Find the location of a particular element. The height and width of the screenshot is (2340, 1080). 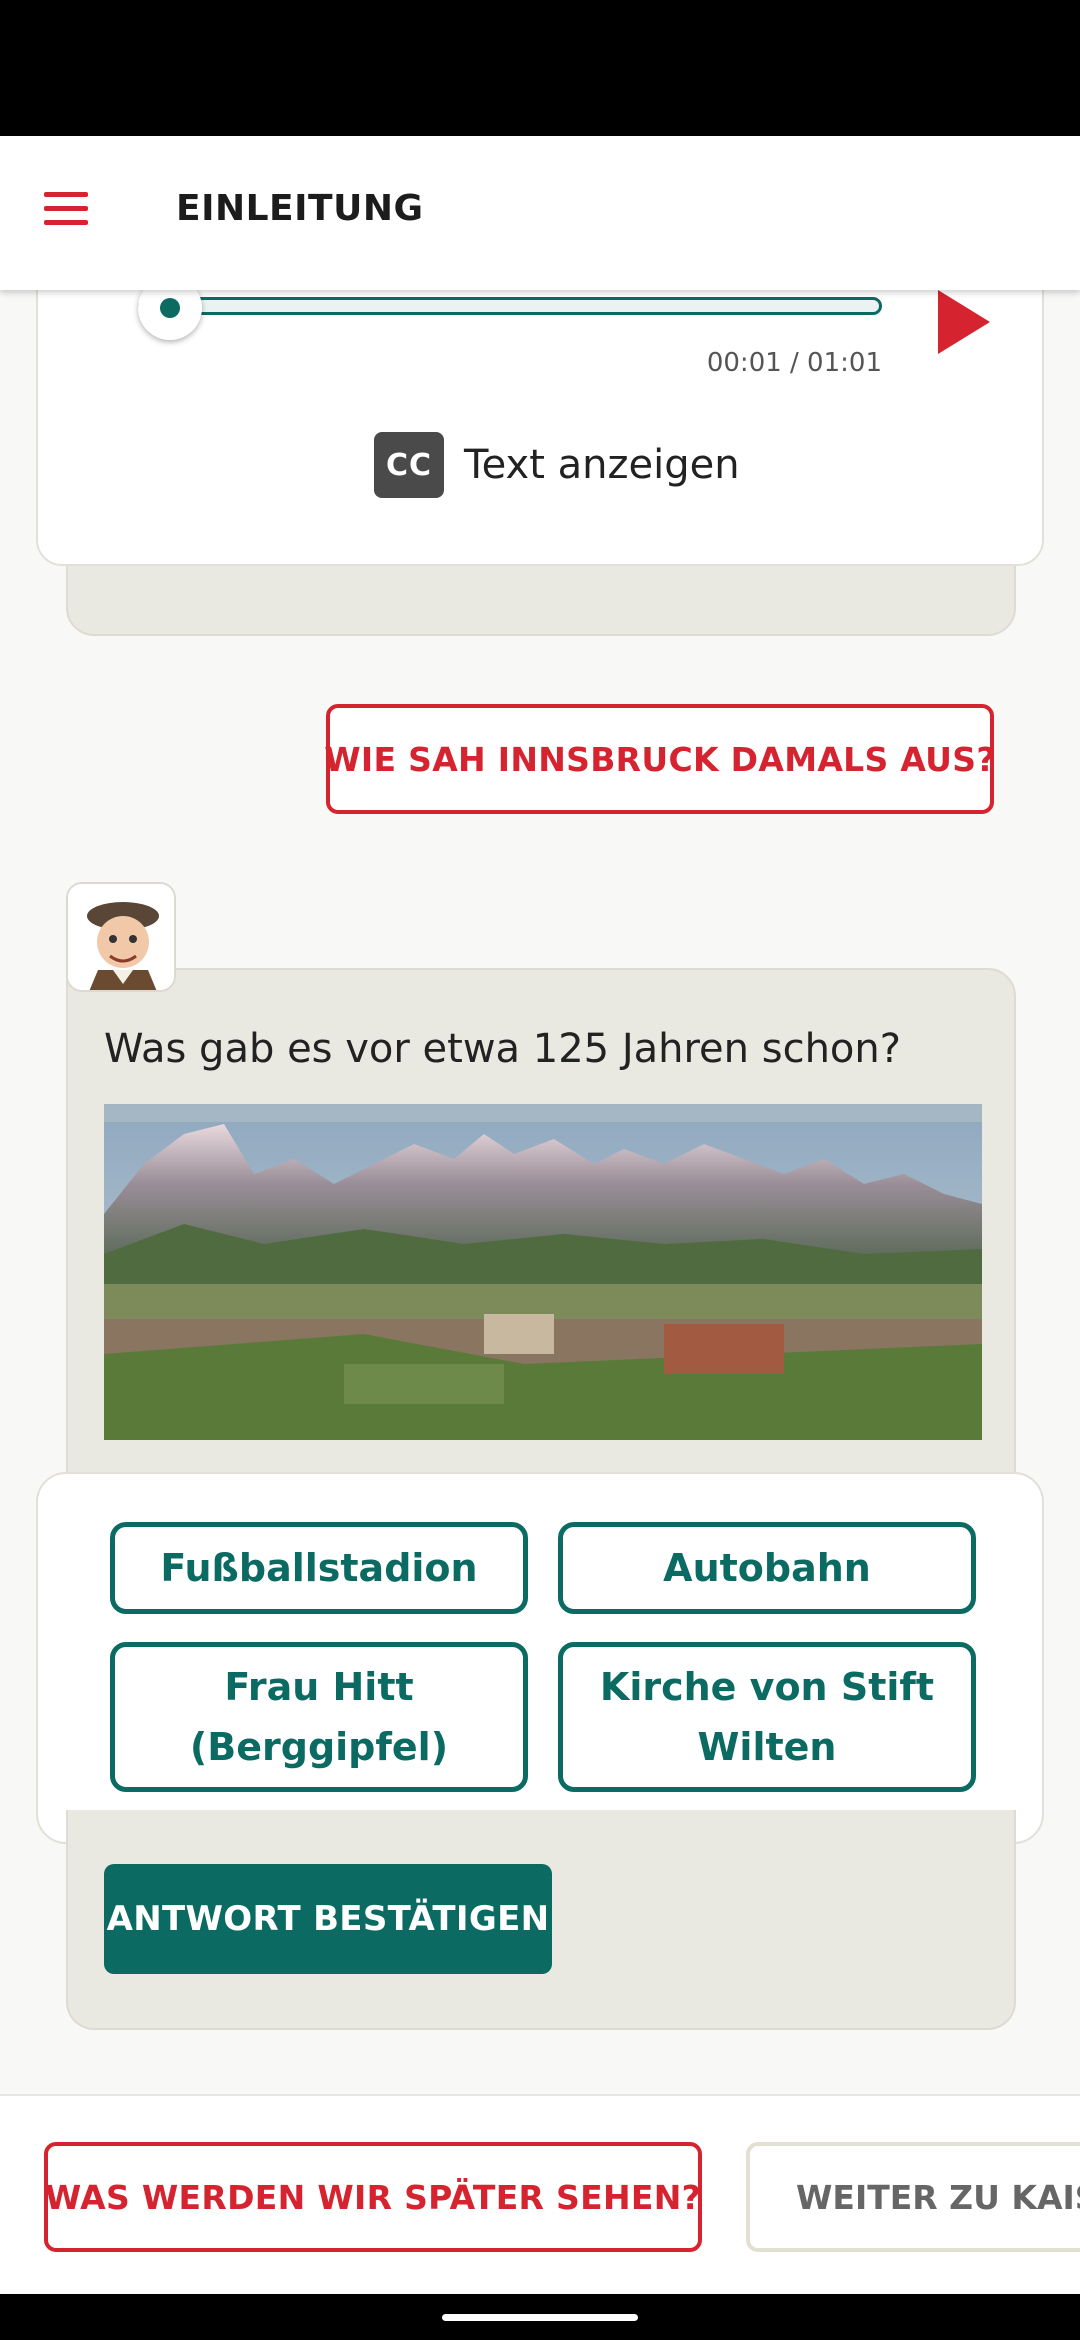

confirm-bubble: ANTWORT BESTÄTIGEN is located at coordinates (541, 1920).